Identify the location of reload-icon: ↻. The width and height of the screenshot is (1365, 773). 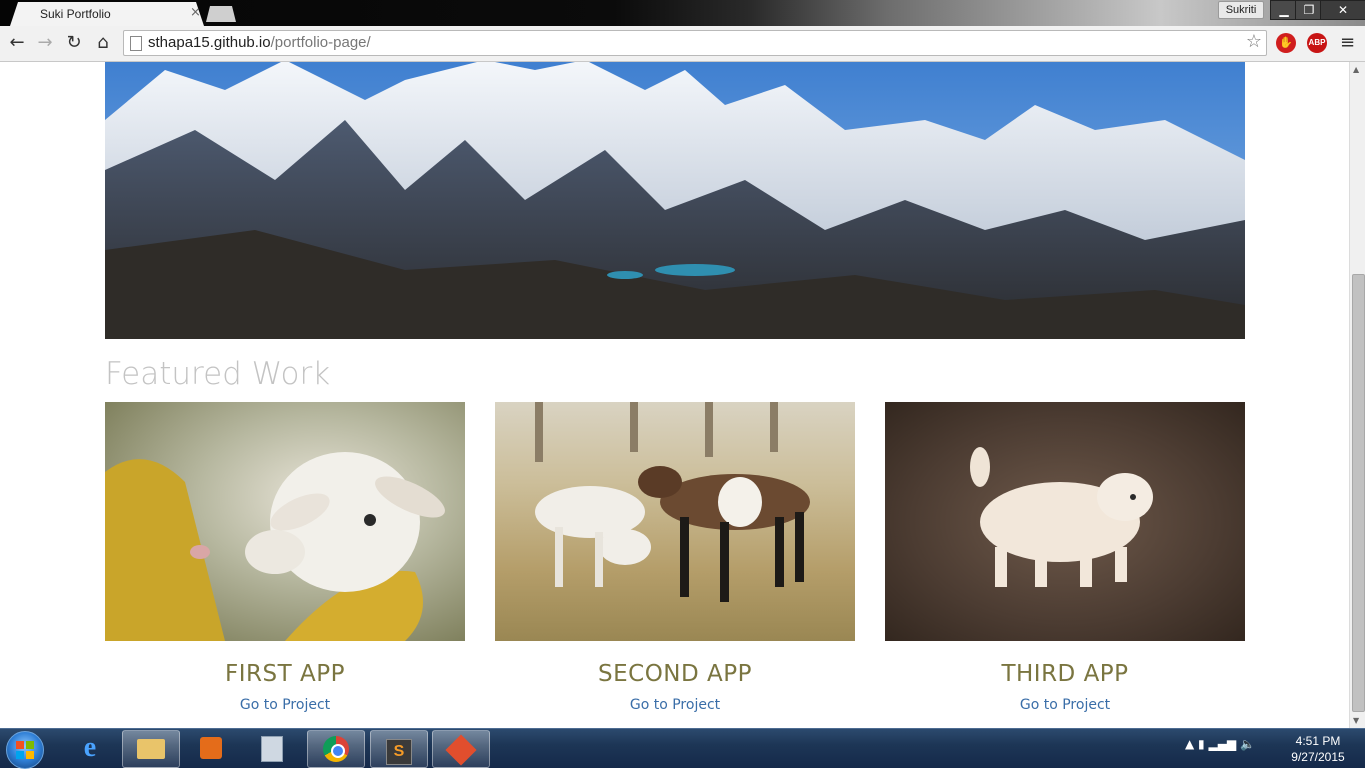
(74, 43).